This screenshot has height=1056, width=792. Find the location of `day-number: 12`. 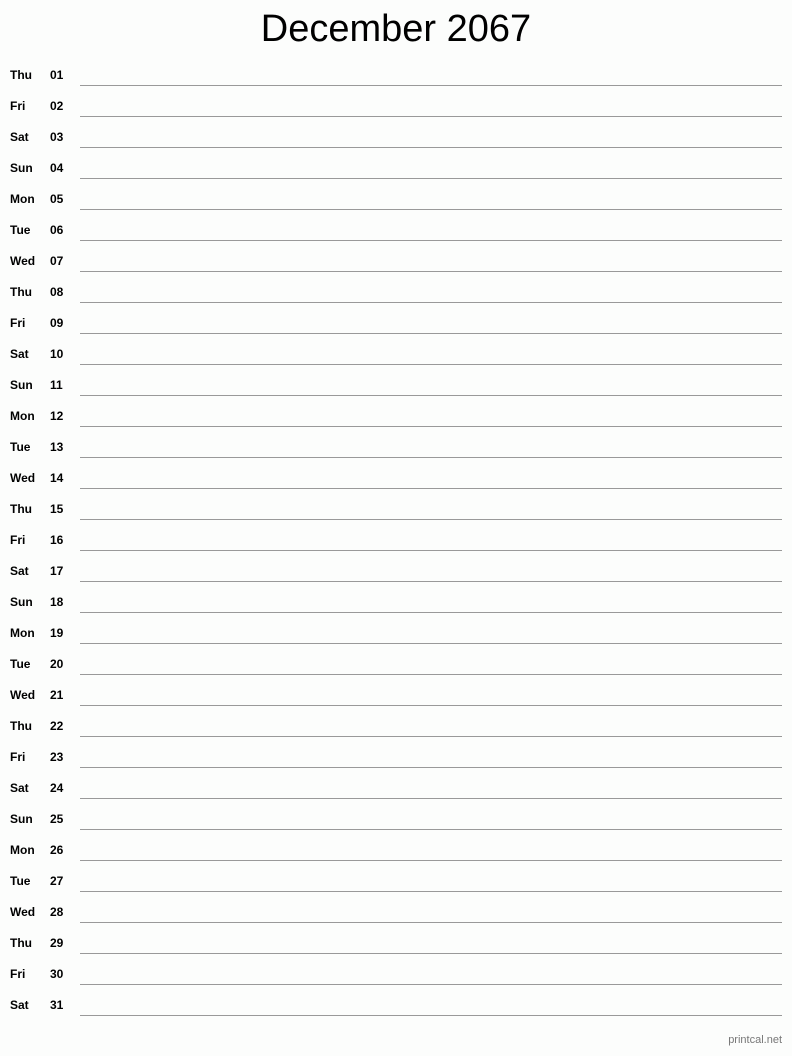

day-number: 12 is located at coordinates (57, 416).